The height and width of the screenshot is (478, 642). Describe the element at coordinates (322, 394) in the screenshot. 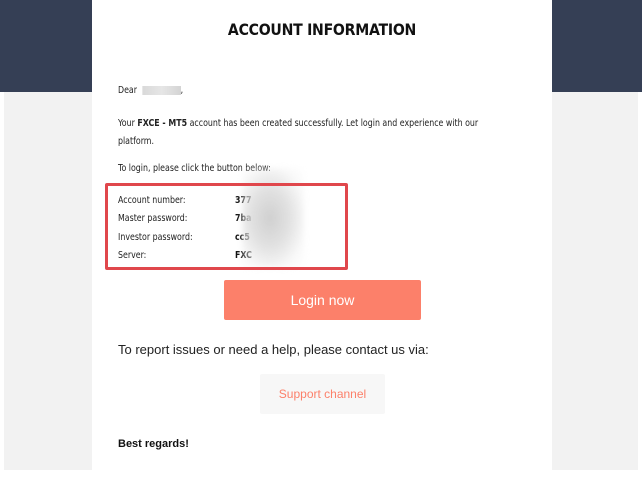

I see `support-channel-button: Support channel` at that location.